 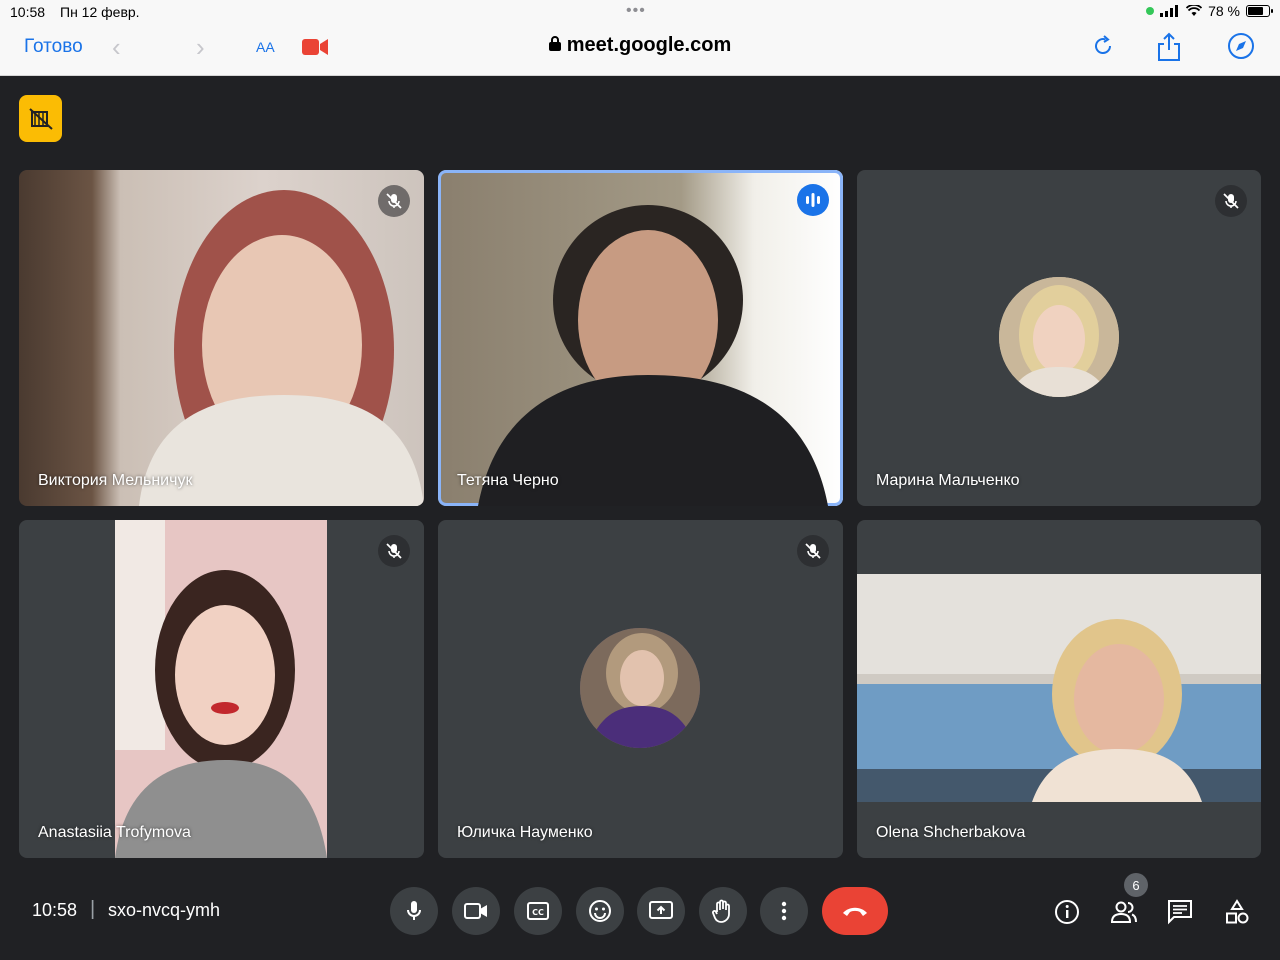 What do you see at coordinates (1136, 885) in the screenshot?
I see `participant-count-badge: 6` at bounding box center [1136, 885].